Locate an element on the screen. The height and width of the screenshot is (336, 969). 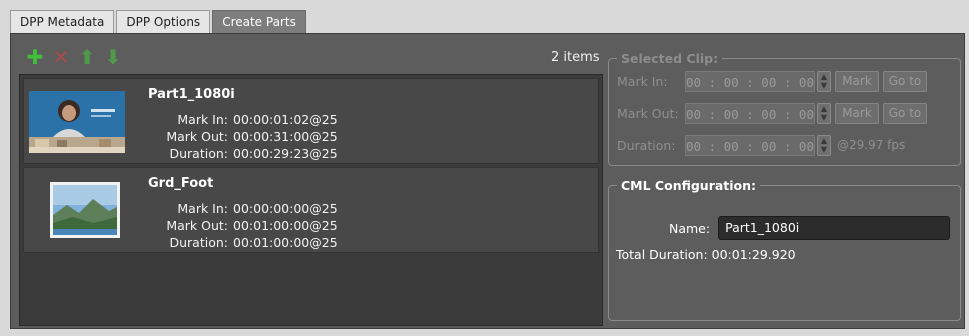
delete-icon: ✕ is located at coordinates (61, 57).